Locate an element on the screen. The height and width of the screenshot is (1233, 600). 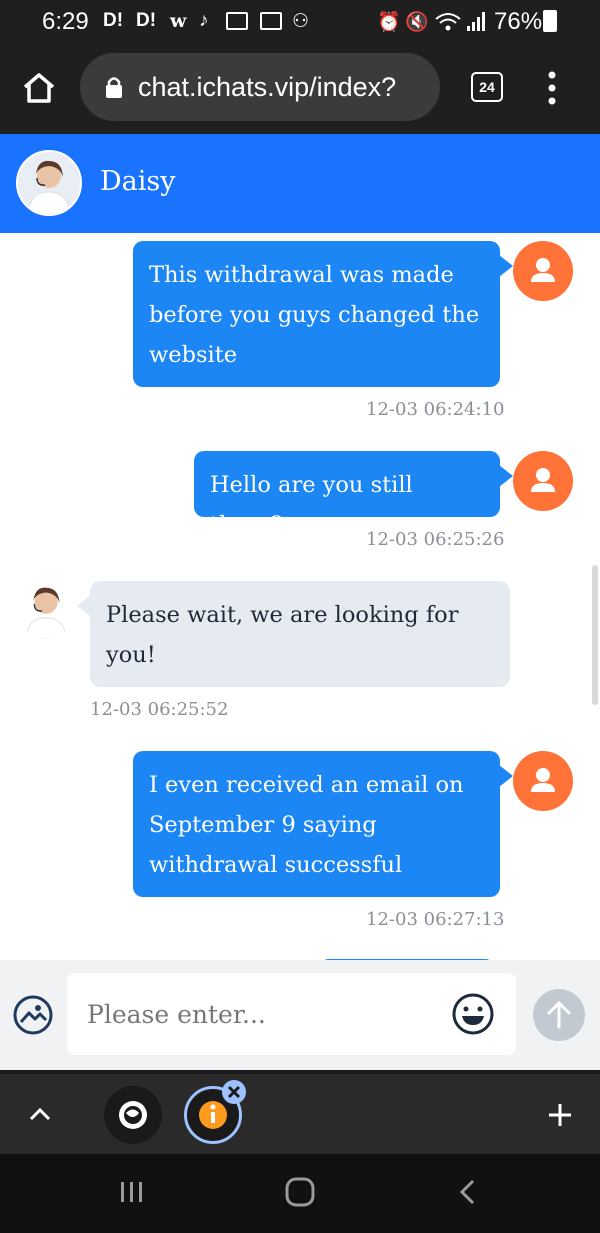
chat-header: Daisy is located at coordinates (300, 183).